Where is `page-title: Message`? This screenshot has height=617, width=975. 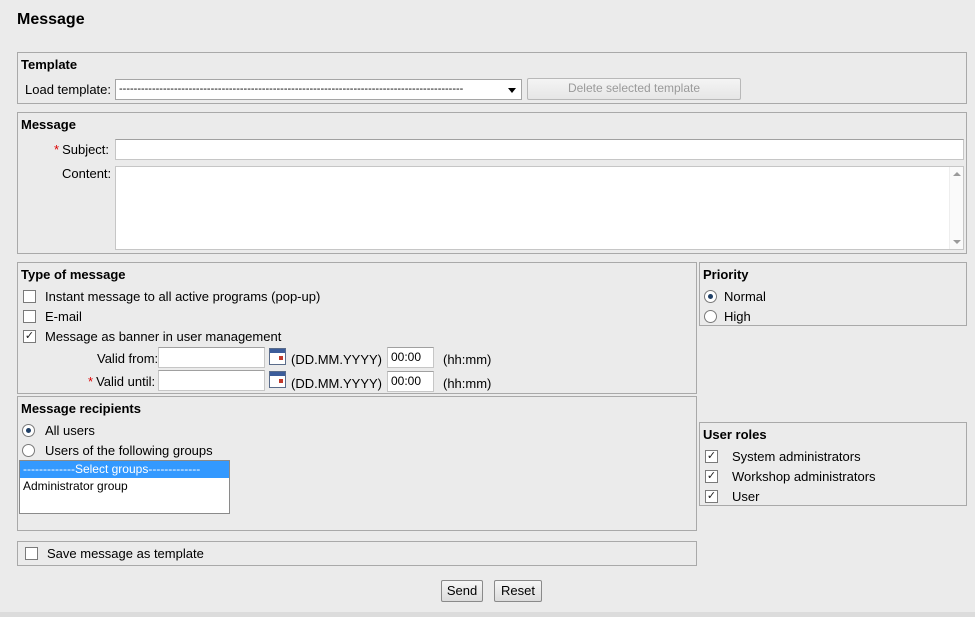
page-title: Message is located at coordinates (51, 19).